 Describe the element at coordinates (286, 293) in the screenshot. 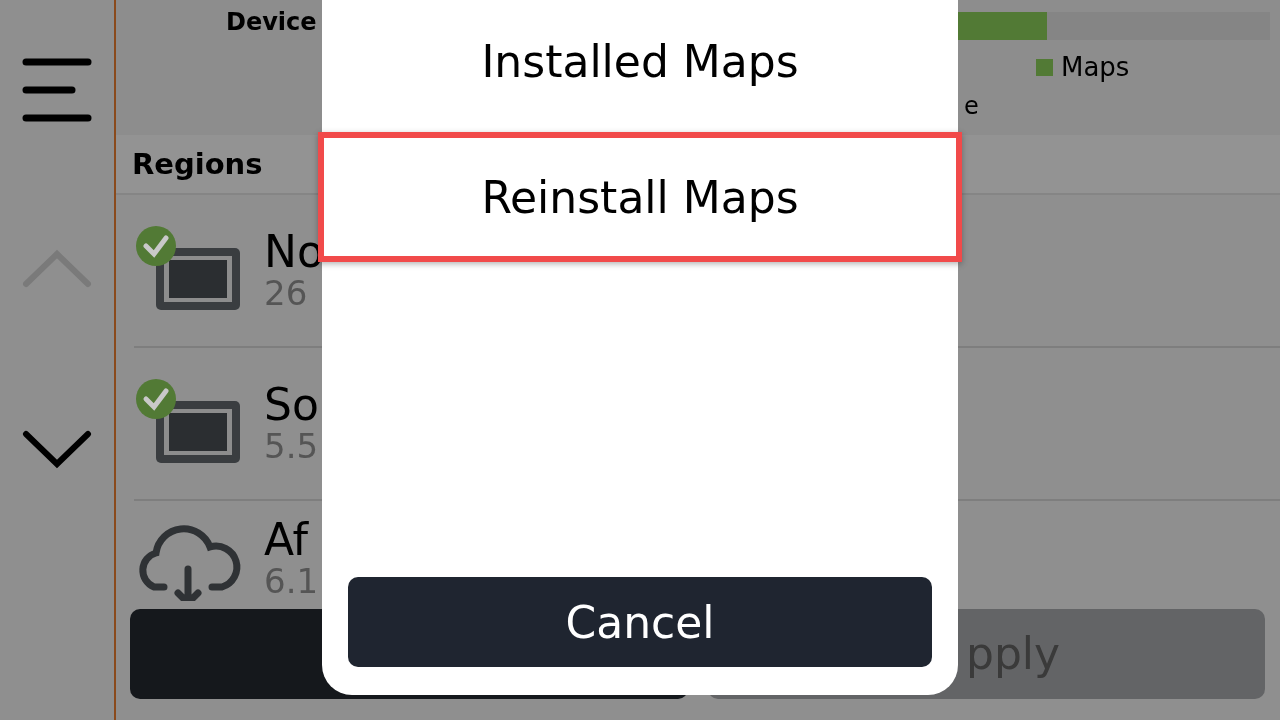

I see `region-size: 26` at that location.